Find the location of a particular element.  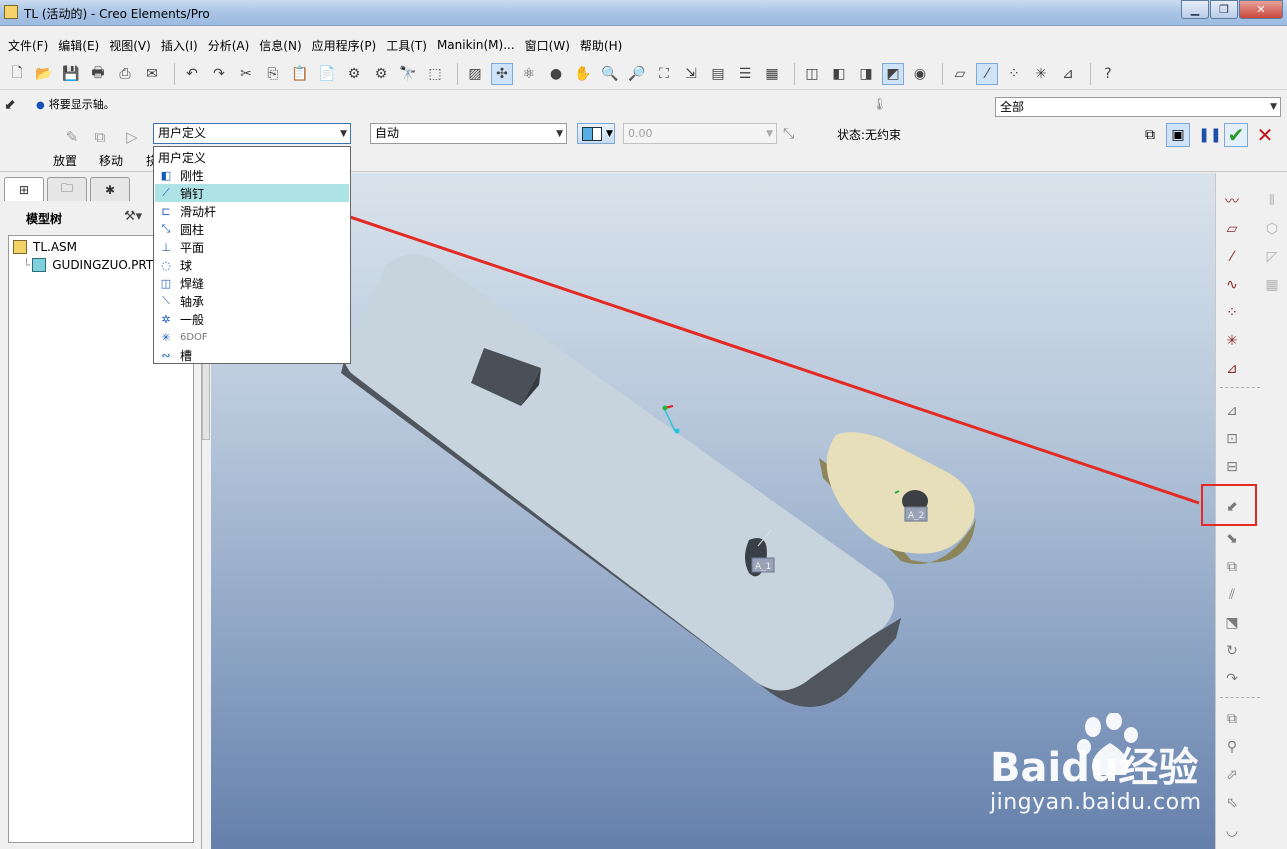

send-mail-icon: ✉ is located at coordinates (152, 74).